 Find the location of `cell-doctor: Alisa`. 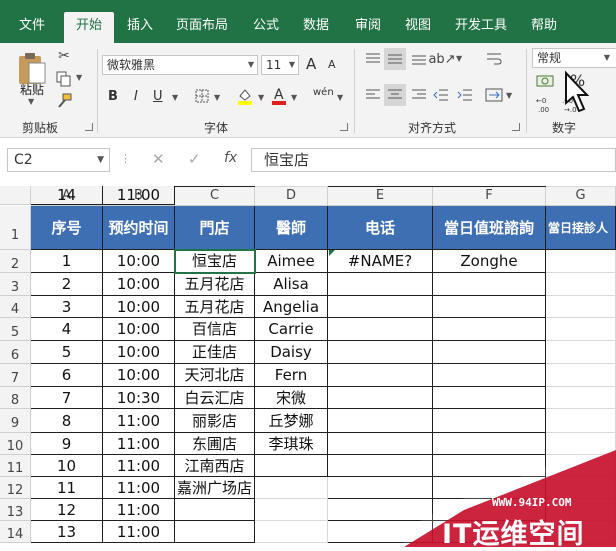

cell-doctor: Alisa is located at coordinates (291, 284).